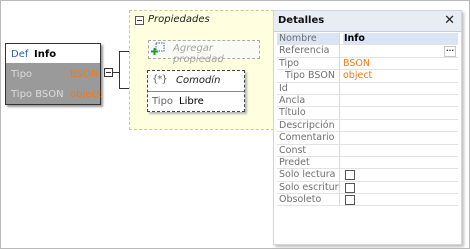 Image resolution: width=470 pixels, height=249 pixels. I want to click on property-name: Tipo, so click(308, 63).